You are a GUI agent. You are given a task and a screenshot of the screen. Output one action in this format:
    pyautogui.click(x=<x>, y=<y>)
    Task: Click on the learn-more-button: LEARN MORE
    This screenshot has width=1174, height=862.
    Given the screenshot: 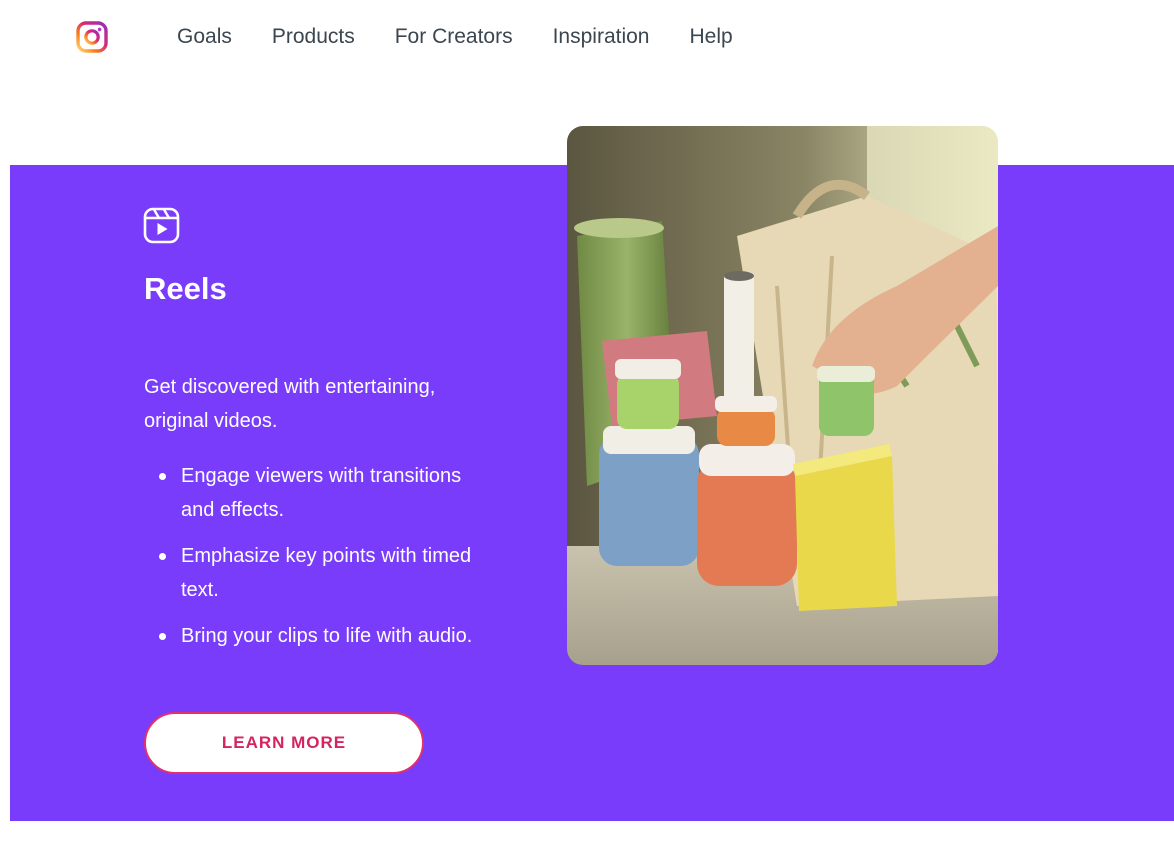 What is the action you would take?
    pyautogui.click(x=284, y=743)
    